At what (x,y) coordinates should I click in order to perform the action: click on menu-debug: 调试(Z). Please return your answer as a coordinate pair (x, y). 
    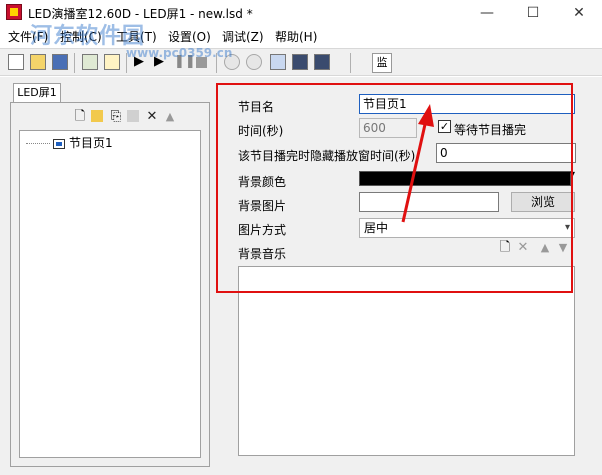
    Looking at the image, I should click on (243, 36).